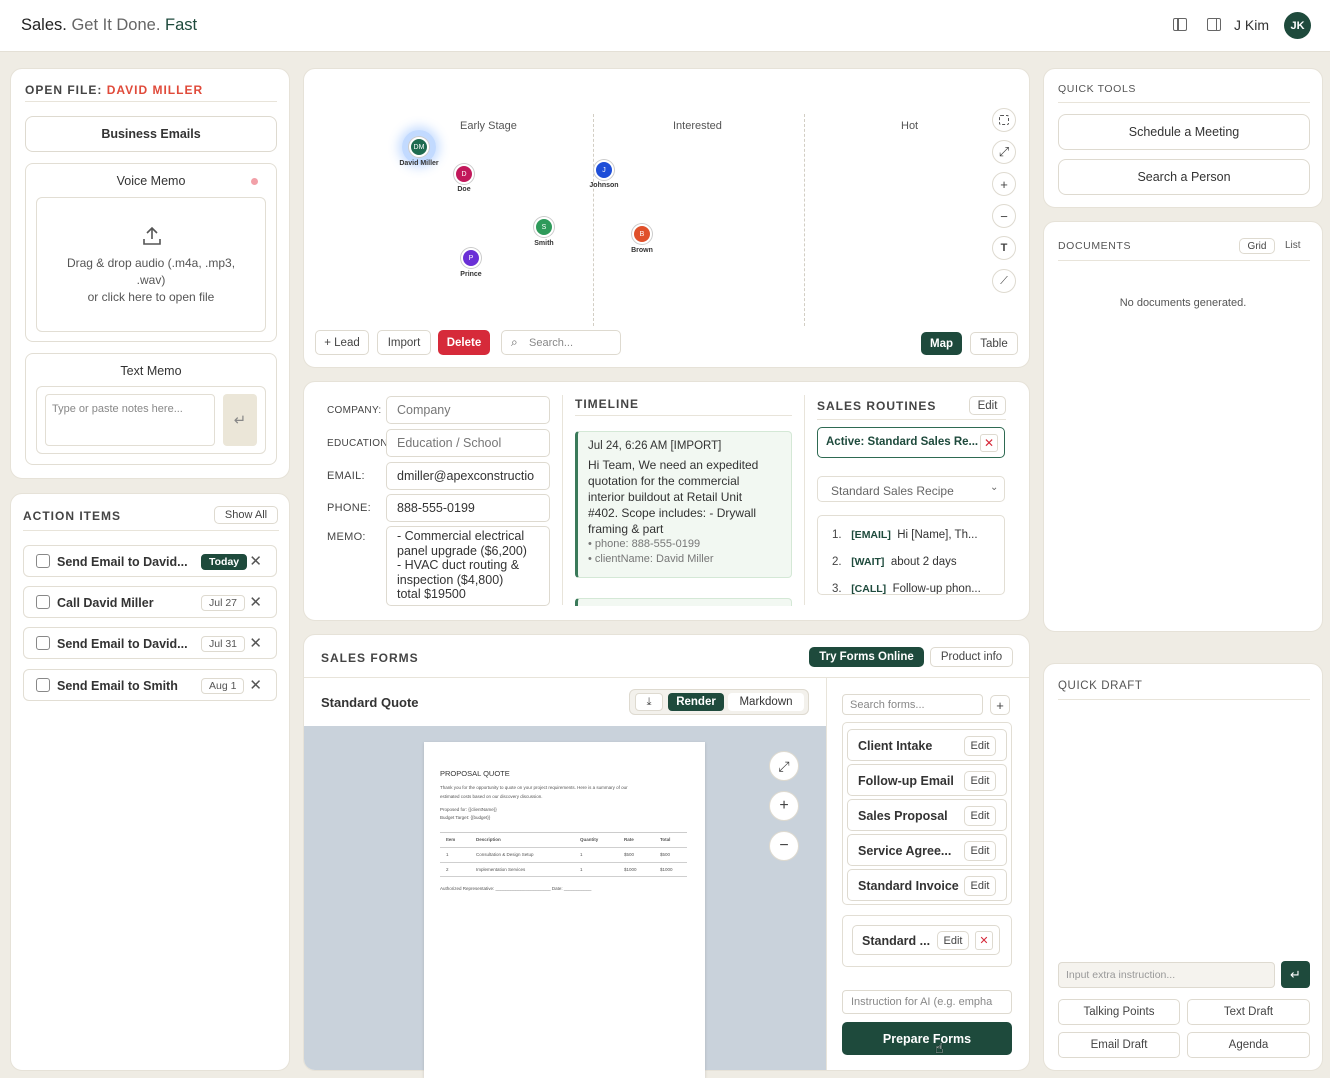 Image resolution: width=1330 pixels, height=1078 pixels. I want to click on record-indicator-icon, so click(254, 181).